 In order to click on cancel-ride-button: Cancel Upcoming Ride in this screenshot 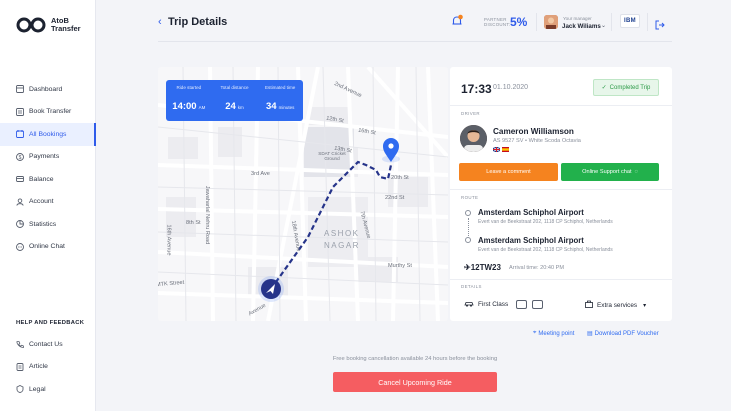, I will do `click(415, 382)`.